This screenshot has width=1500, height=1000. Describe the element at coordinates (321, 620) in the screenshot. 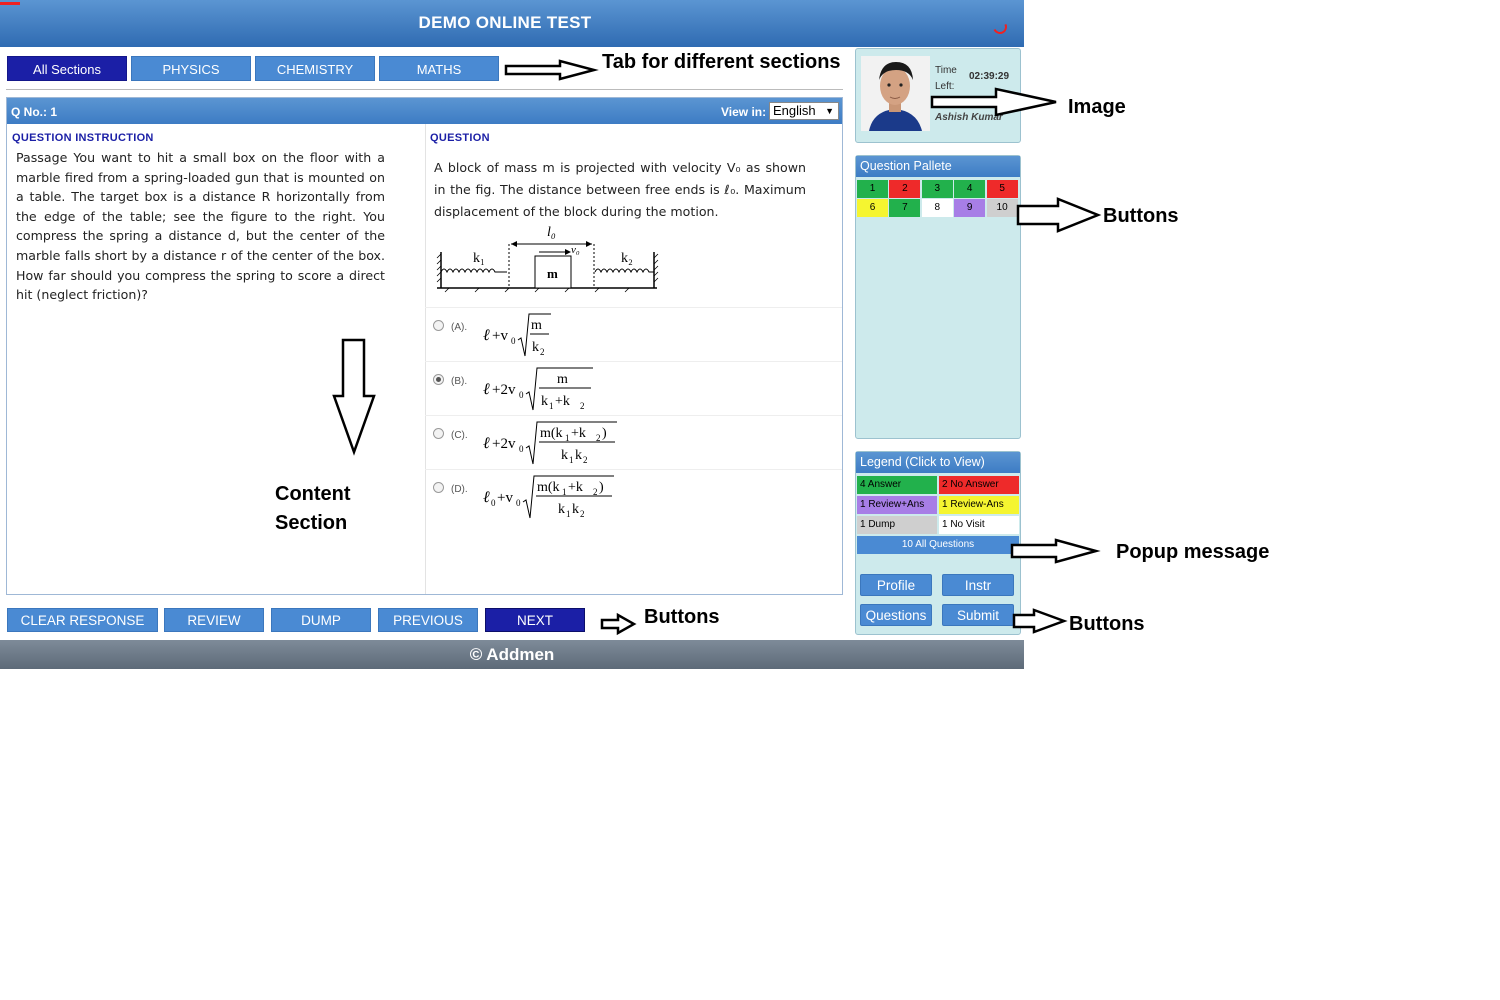

I see `dump-button: DUMP` at that location.